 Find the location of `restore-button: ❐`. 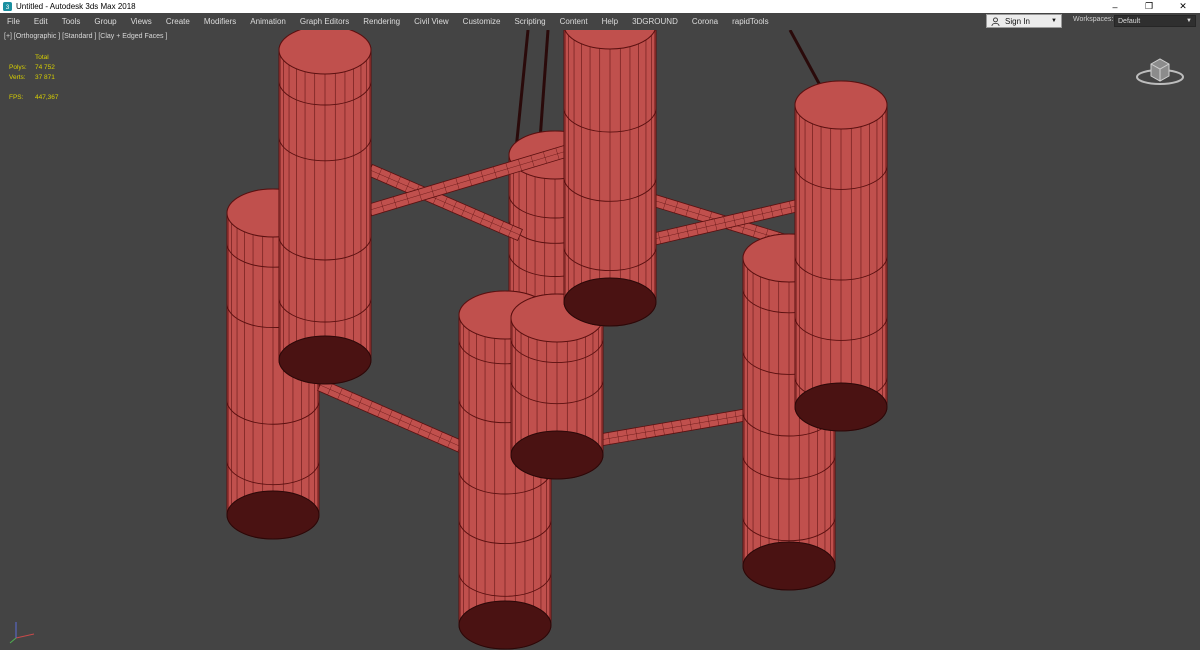

restore-button: ❐ is located at coordinates (1149, 6).